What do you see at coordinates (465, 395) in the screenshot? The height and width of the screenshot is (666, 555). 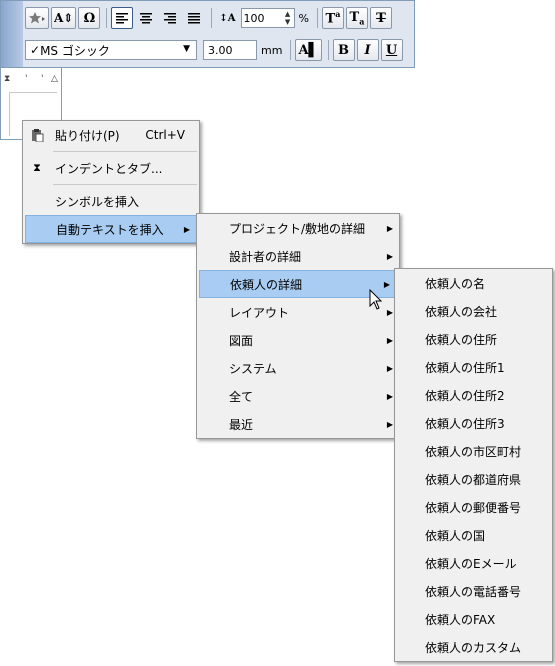 I see `menu-item-label: 依頼人の住所2` at bounding box center [465, 395].